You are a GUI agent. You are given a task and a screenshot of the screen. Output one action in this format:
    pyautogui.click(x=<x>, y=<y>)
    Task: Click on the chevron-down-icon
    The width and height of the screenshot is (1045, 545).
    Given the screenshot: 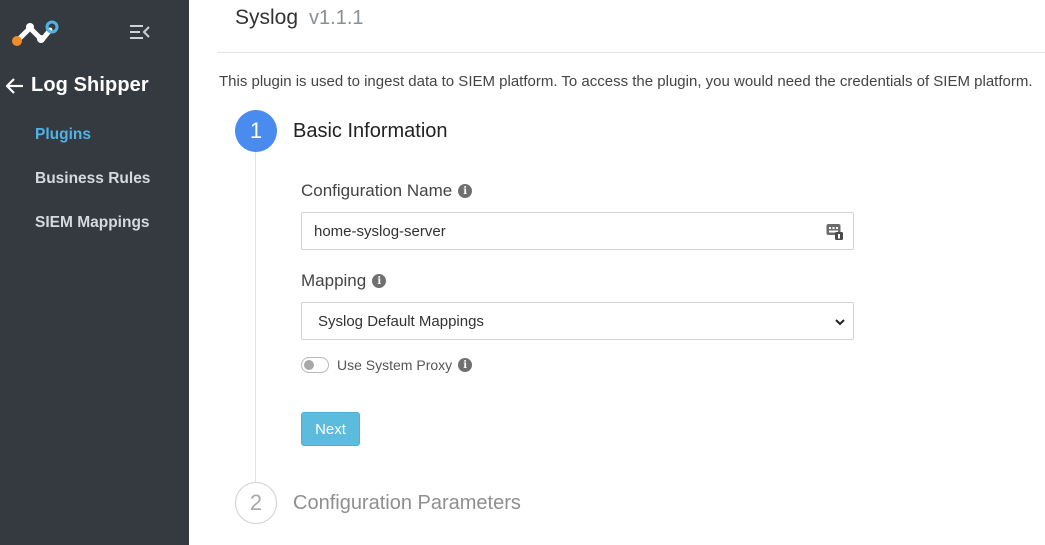 What is the action you would take?
    pyautogui.click(x=840, y=322)
    